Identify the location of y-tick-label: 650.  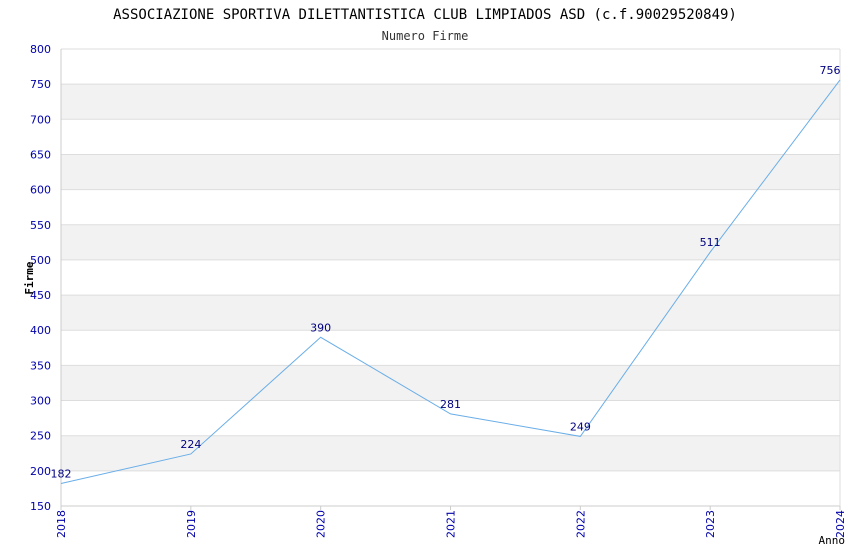
(40, 154).